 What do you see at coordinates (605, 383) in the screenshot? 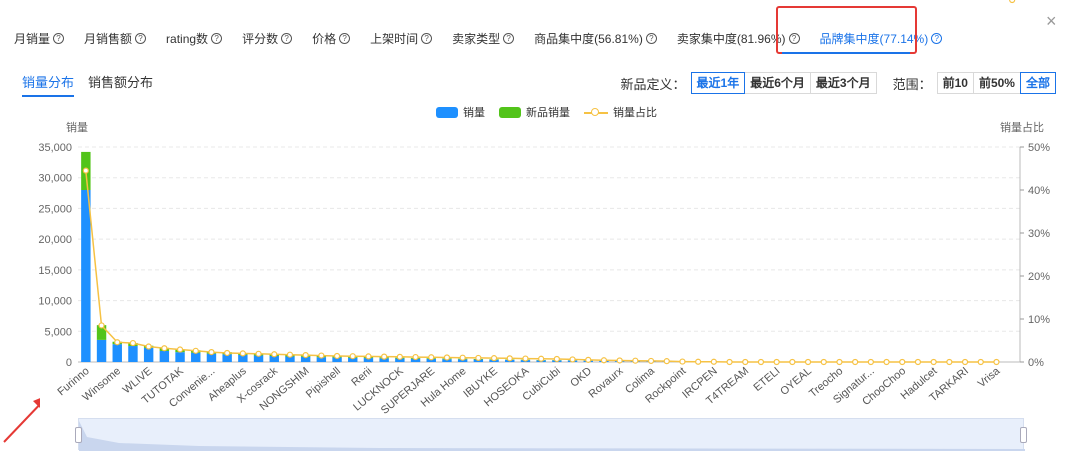
I see `x-tick-label: Rovaurx` at bounding box center [605, 383].